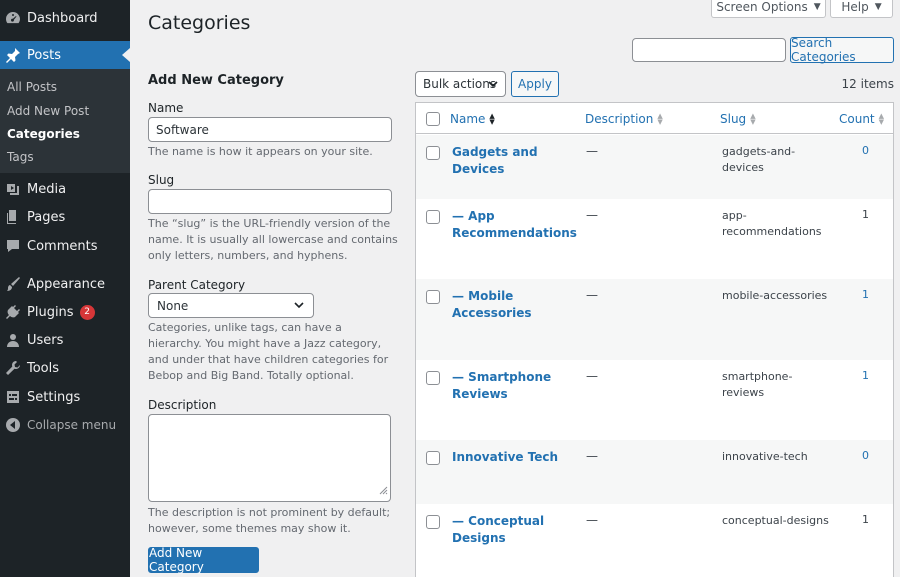 The image size is (900, 577). I want to click on add-new-category-heading: Add New Category, so click(216, 80).